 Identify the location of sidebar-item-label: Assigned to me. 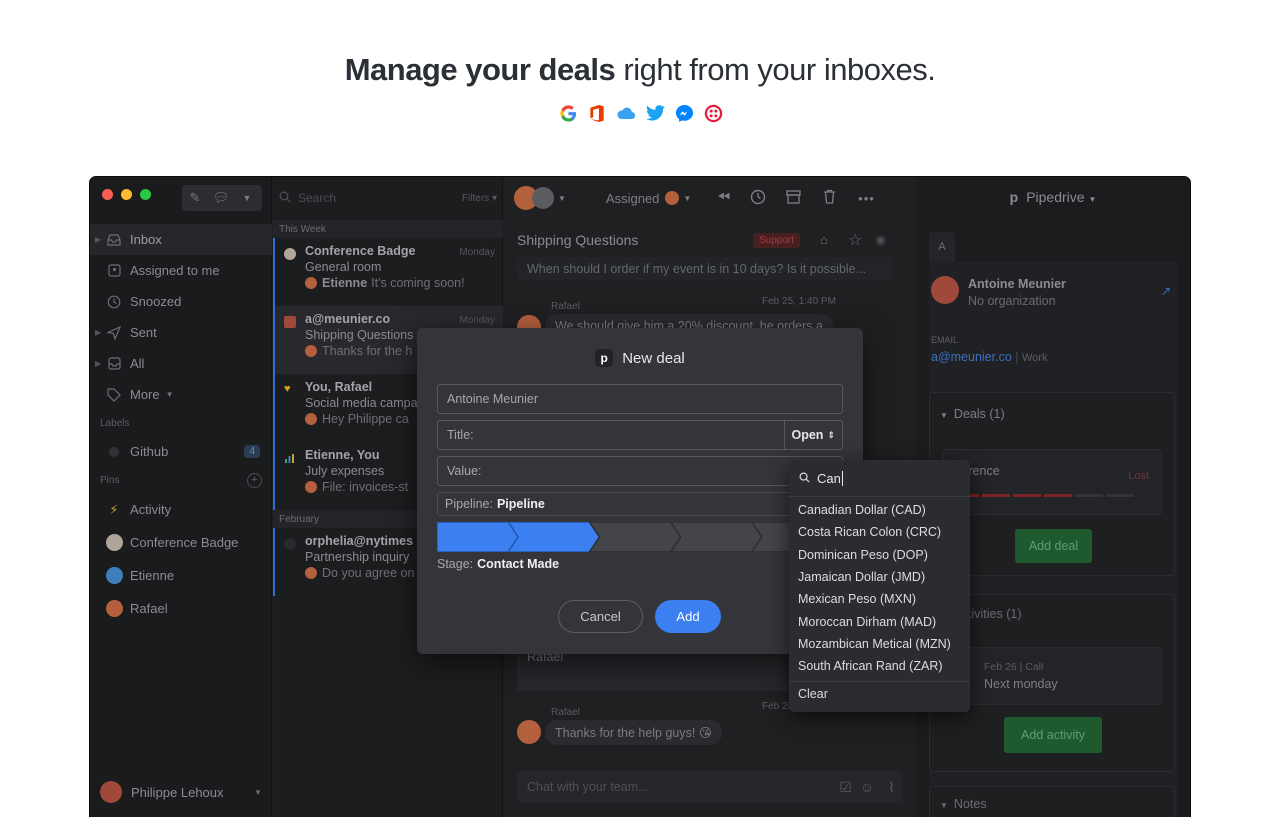
(175, 270).